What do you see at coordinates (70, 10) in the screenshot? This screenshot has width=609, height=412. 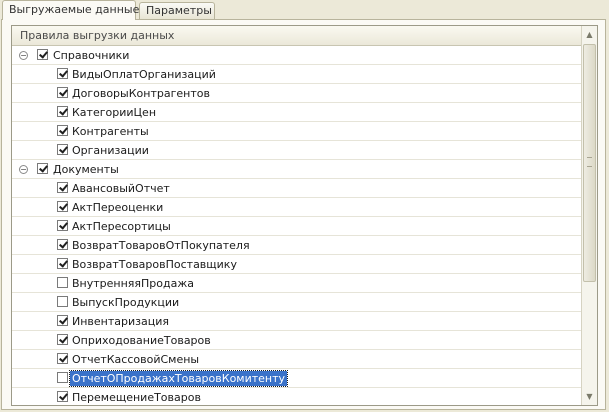 I see `tab-exported-data: Выгружаемые данные` at bounding box center [70, 10].